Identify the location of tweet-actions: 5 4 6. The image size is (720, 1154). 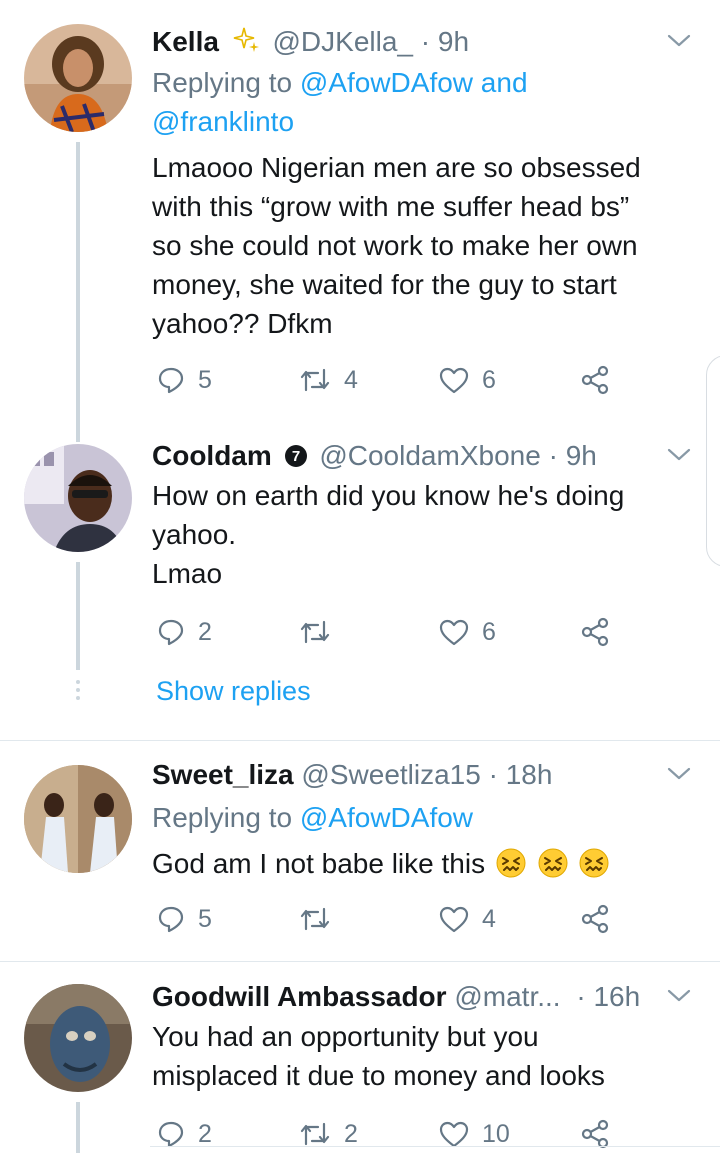
(392, 380).